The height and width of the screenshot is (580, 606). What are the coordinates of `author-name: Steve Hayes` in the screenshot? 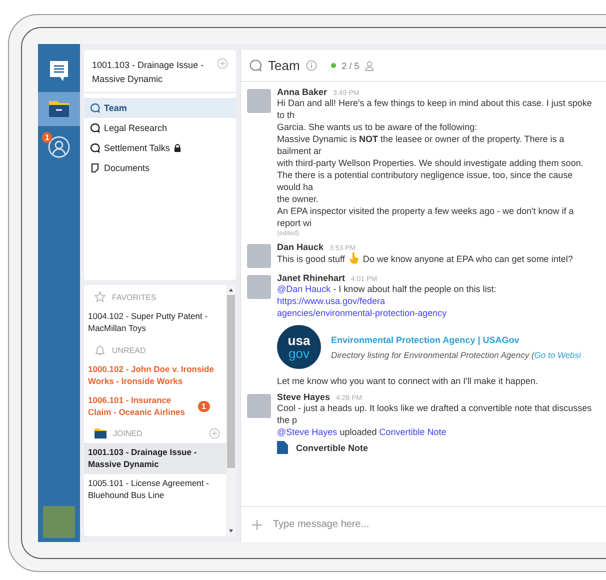 It's located at (303, 397).